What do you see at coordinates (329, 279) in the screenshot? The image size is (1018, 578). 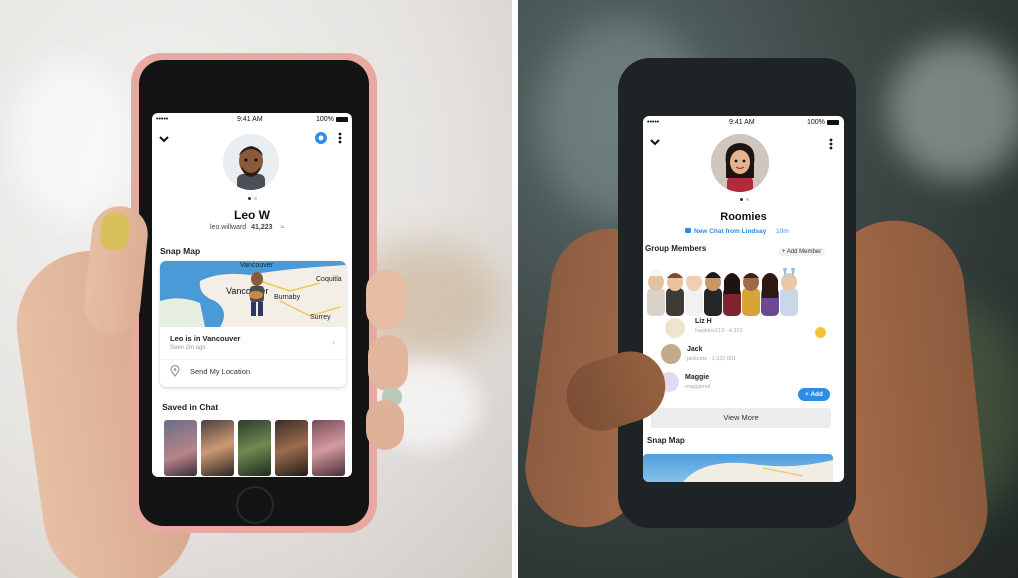 I see `map-label: Coquitla` at bounding box center [329, 279].